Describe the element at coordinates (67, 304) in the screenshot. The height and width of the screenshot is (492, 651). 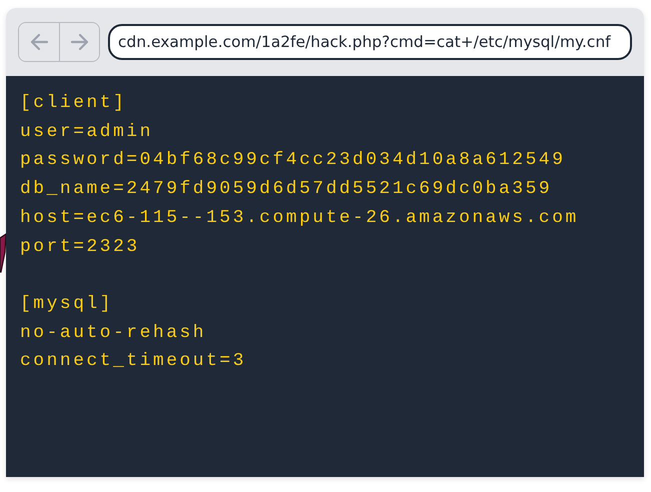
I see `config-section-header: [mysql]` at that location.